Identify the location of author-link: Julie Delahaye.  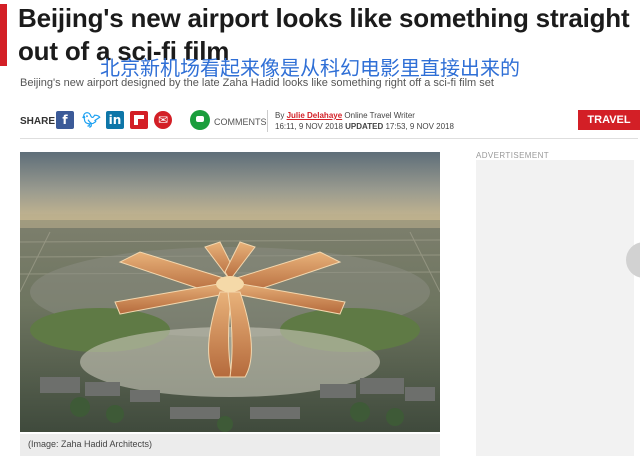
(315, 115).